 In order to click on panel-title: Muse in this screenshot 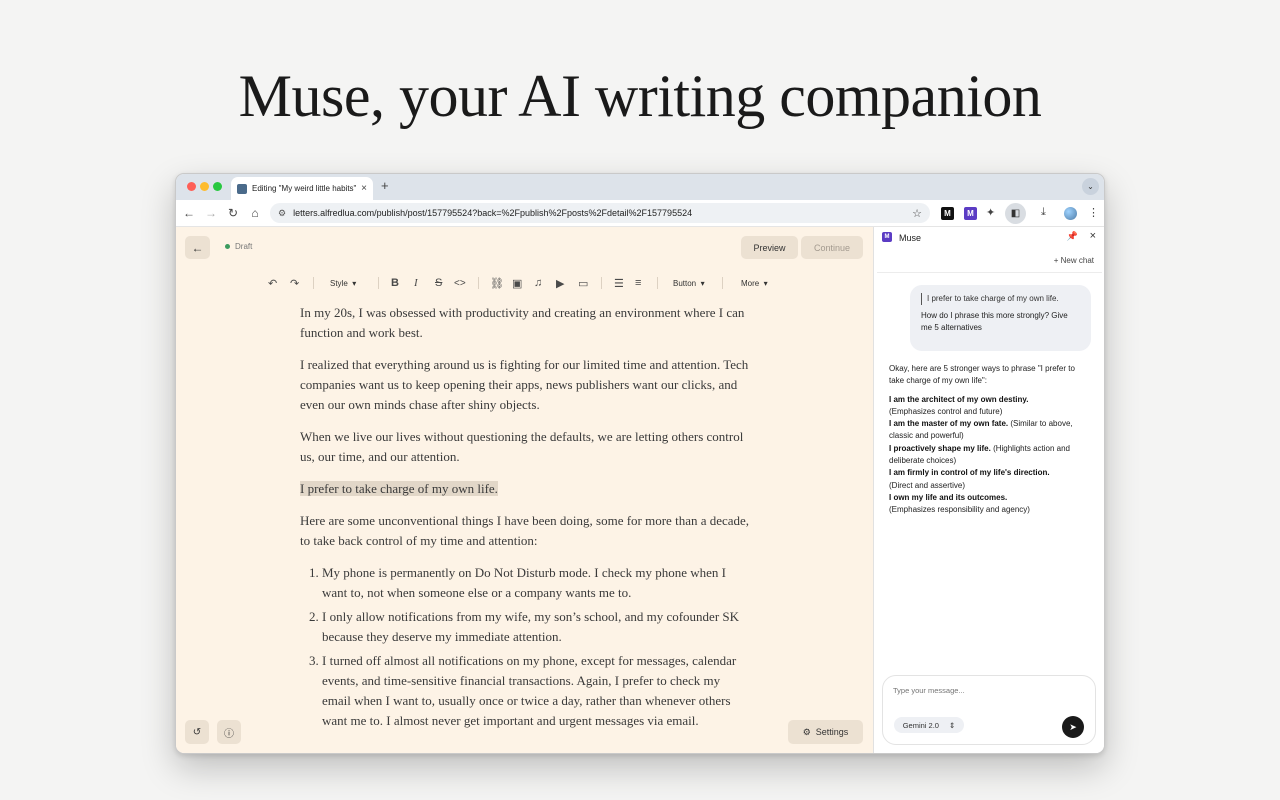, I will do `click(910, 238)`.